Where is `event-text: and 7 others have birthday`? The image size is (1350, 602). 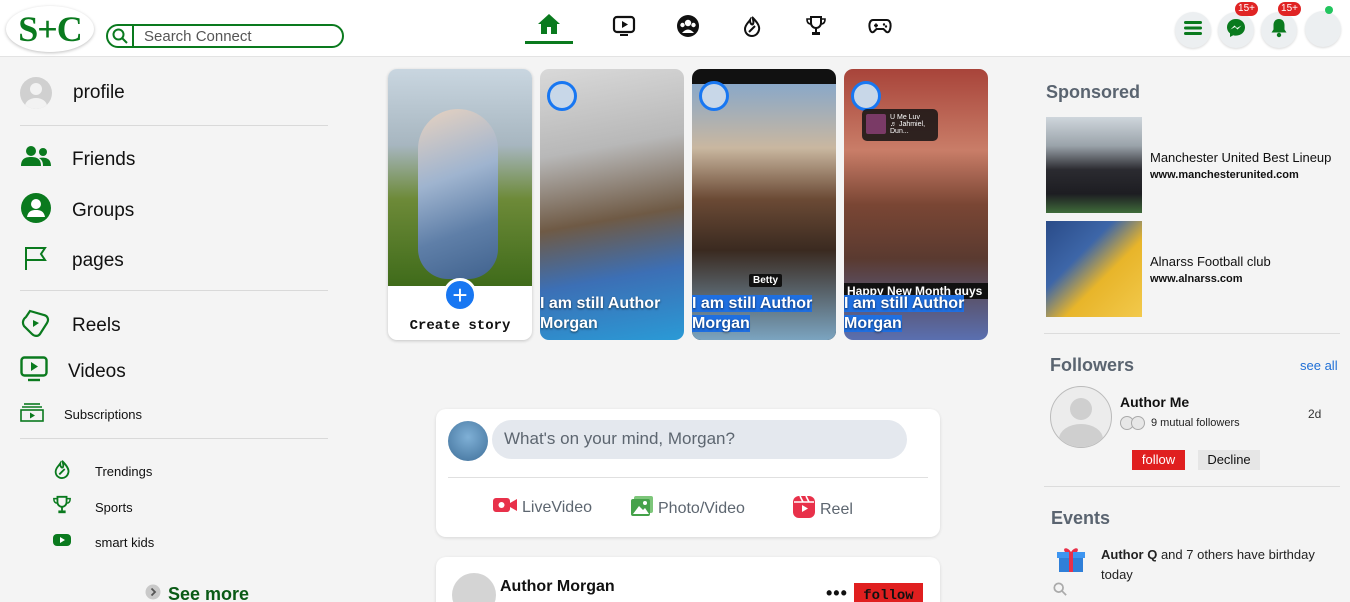
event-text: and 7 others have birthday is located at coordinates (1236, 554).